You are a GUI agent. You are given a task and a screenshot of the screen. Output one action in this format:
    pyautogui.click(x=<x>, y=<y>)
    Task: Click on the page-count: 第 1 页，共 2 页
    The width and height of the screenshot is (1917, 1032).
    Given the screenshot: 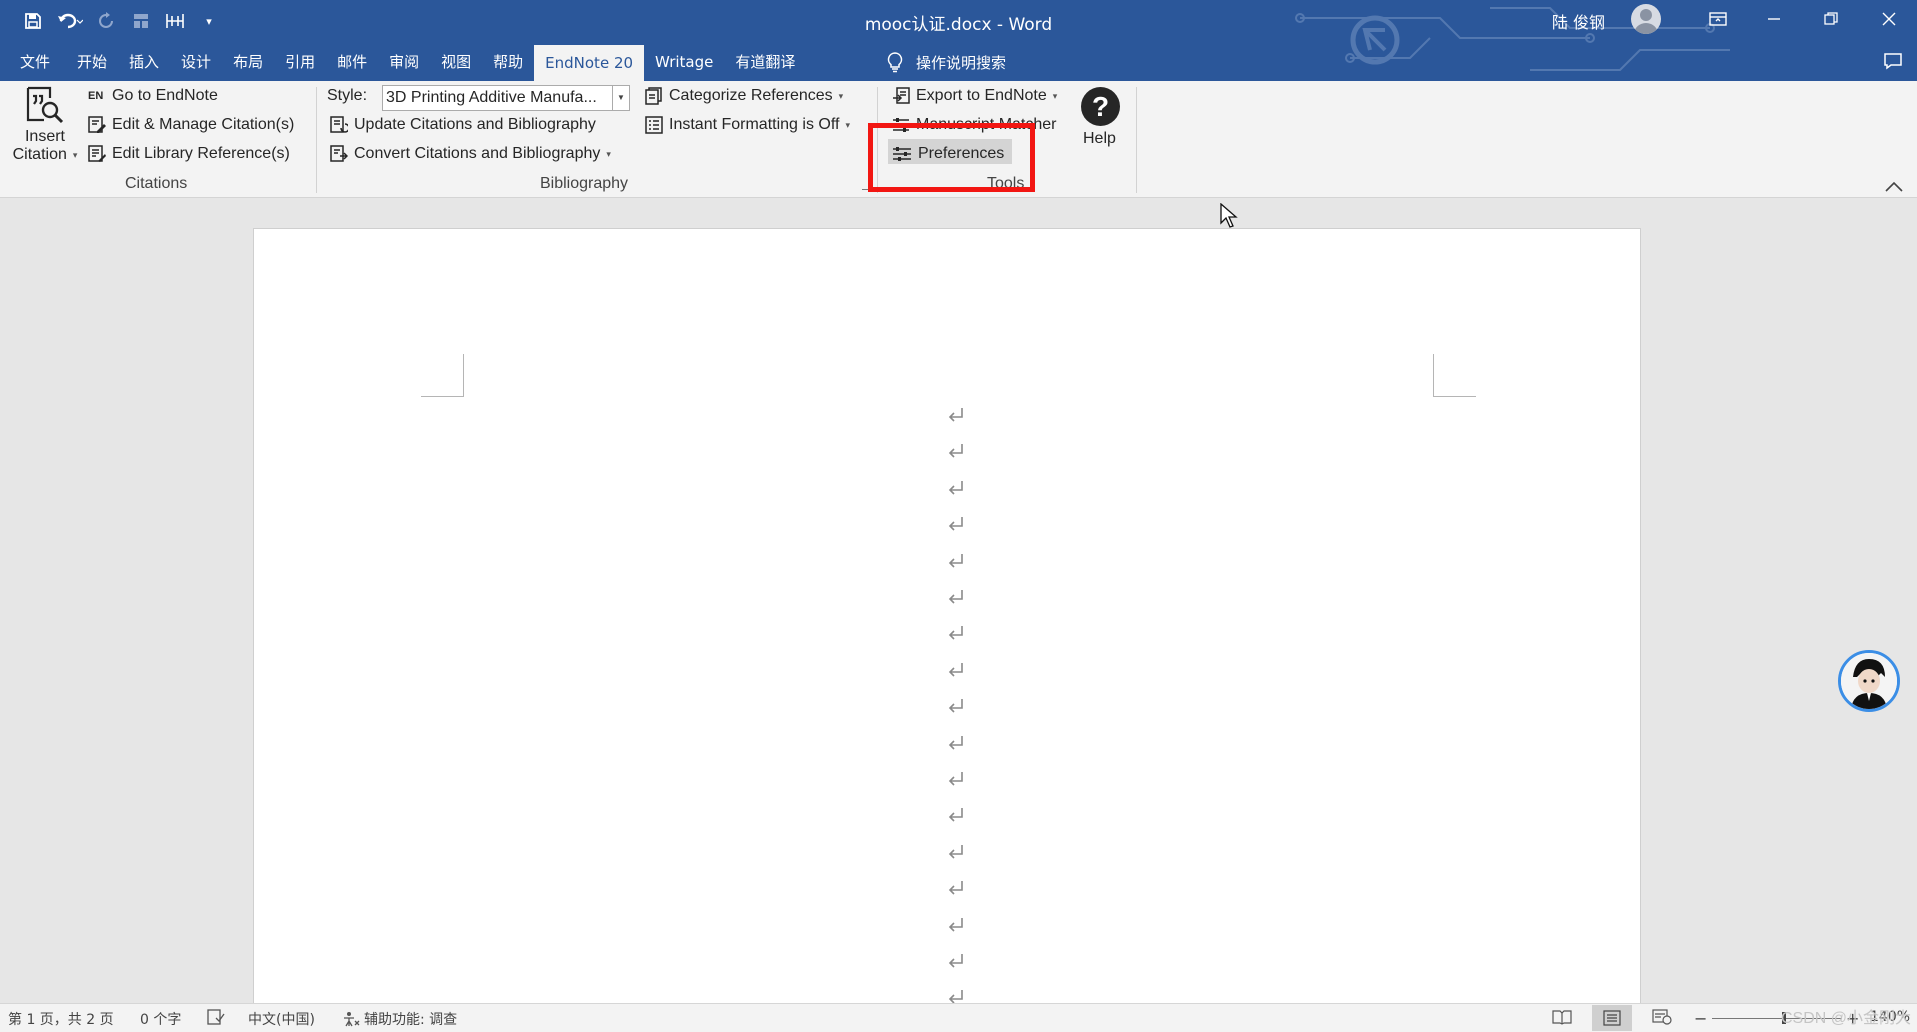 What is the action you would take?
    pyautogui.click(x=61, y=1019)
    